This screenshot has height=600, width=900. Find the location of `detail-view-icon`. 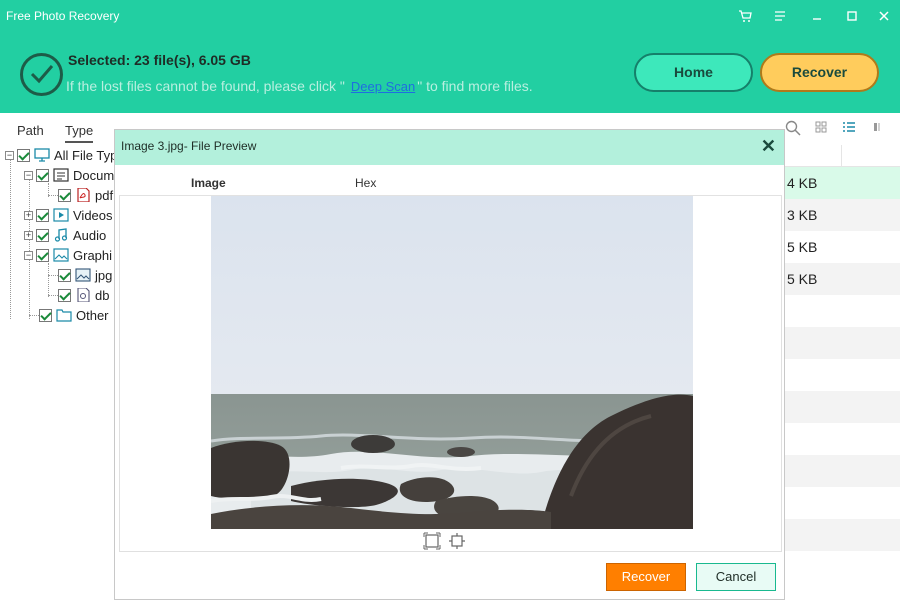

detail-view-icon is located at coordinates (877, 128).